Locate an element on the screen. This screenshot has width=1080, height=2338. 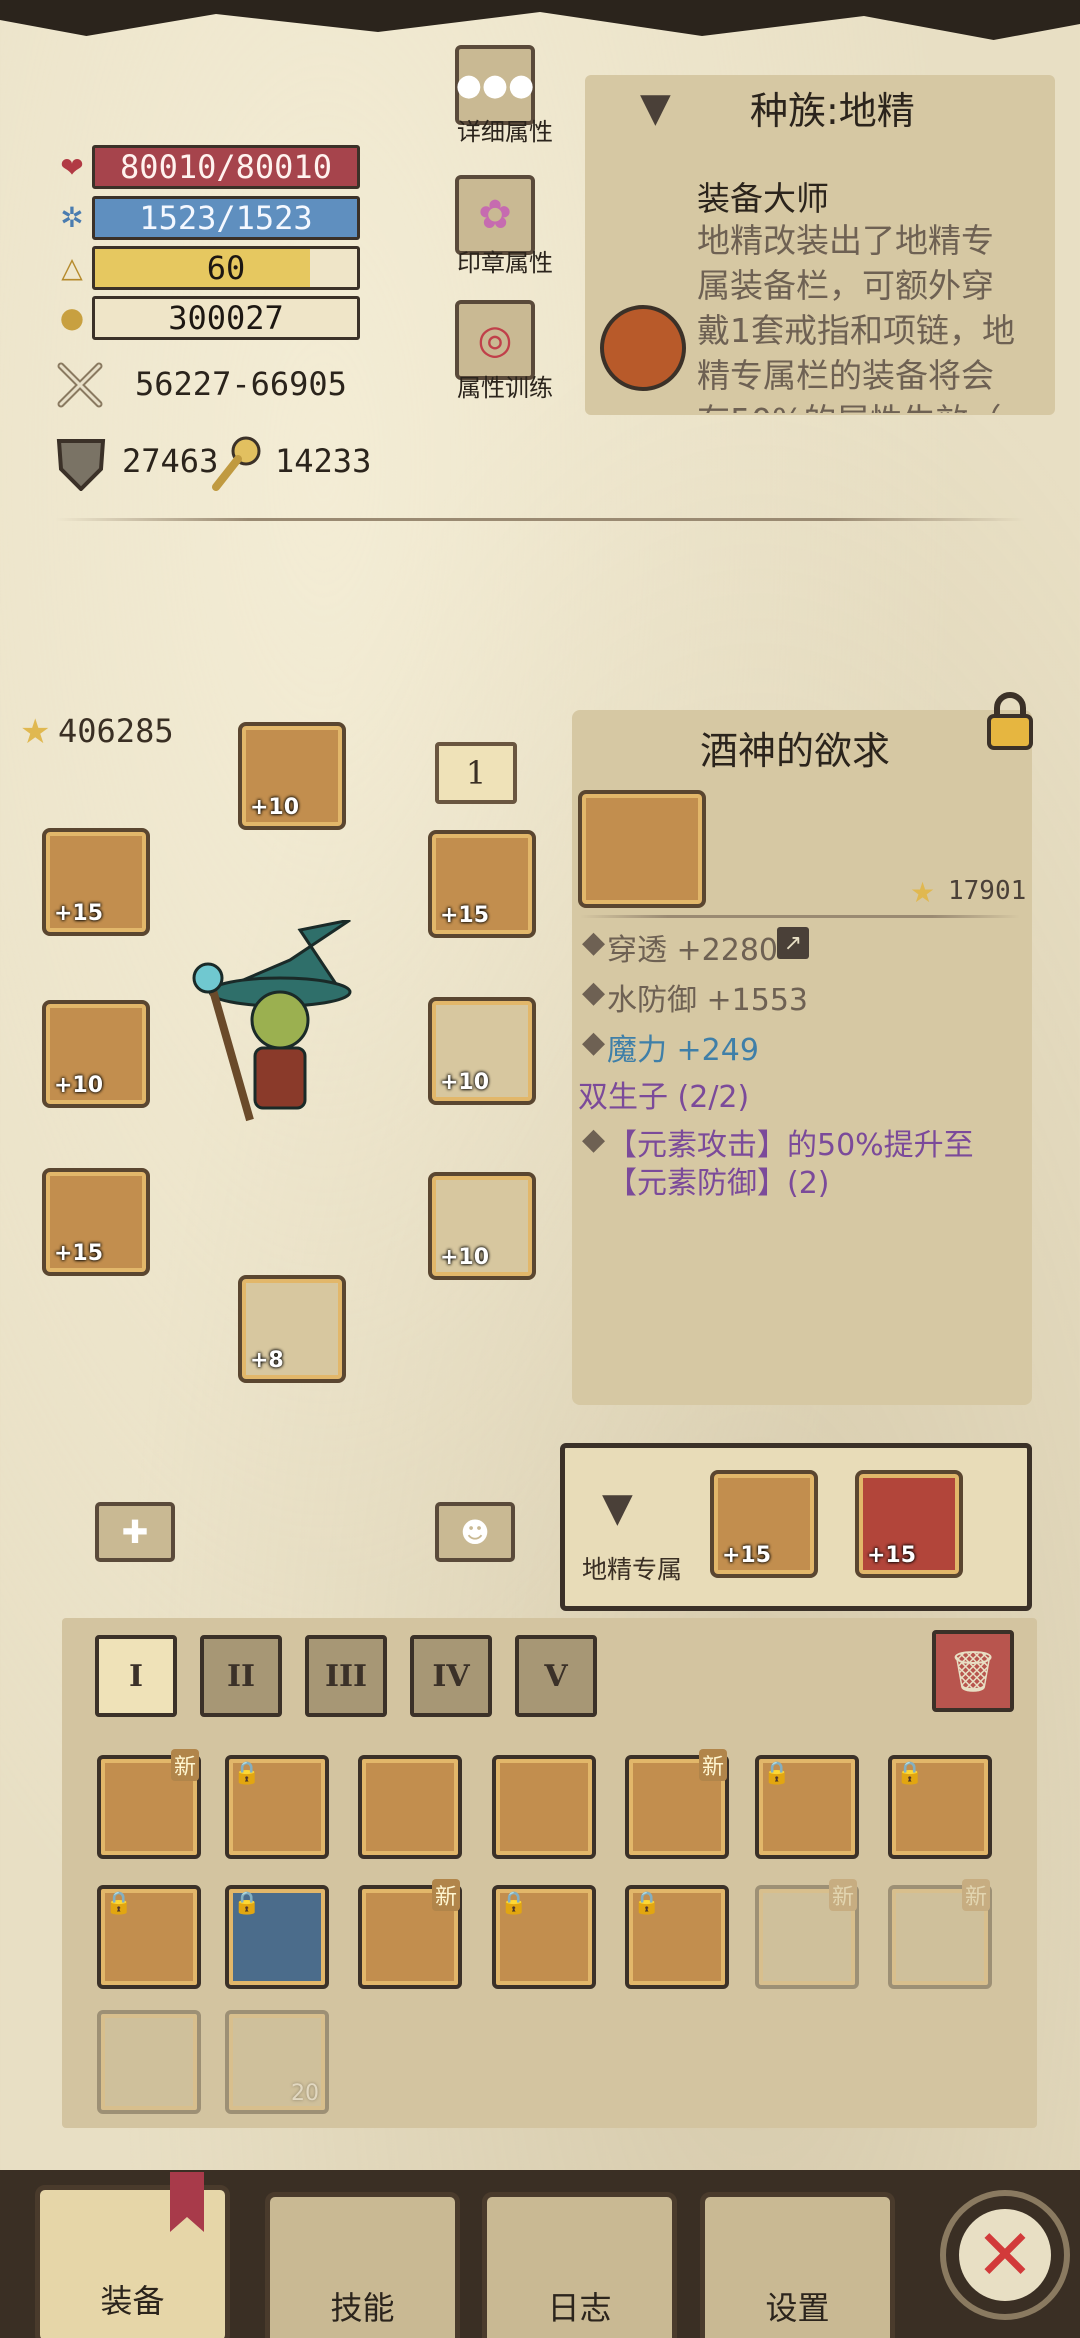
plus-icon: ✚ is located at coordinates (135, 1532).